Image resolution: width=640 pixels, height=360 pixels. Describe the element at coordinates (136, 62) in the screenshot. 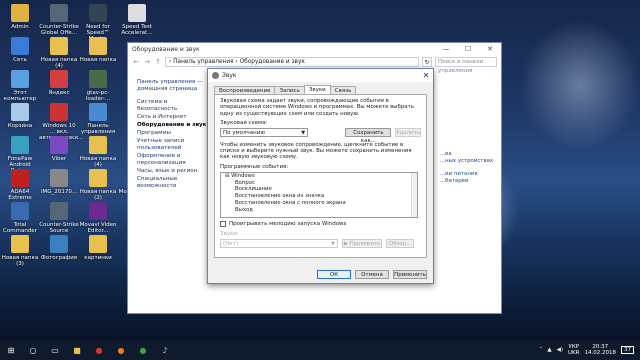

I see `back-arrow-icon: ←` at that location.